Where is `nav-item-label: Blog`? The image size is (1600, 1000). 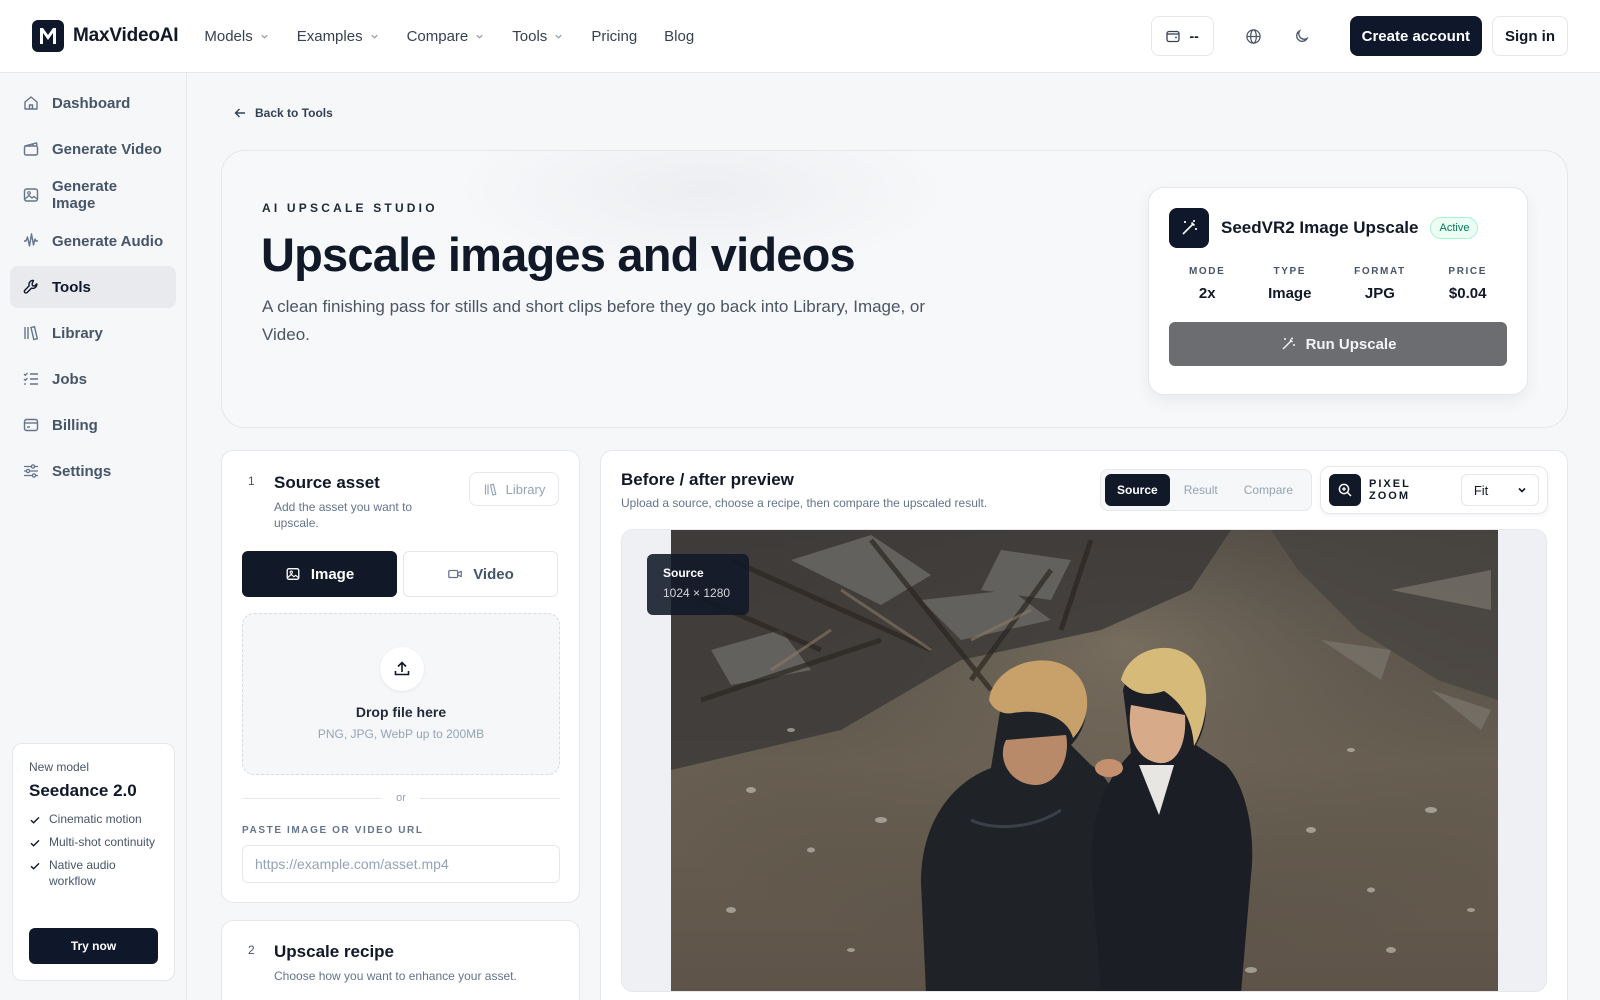
nav-item-label: Blog is located at coordinates (679, 36).